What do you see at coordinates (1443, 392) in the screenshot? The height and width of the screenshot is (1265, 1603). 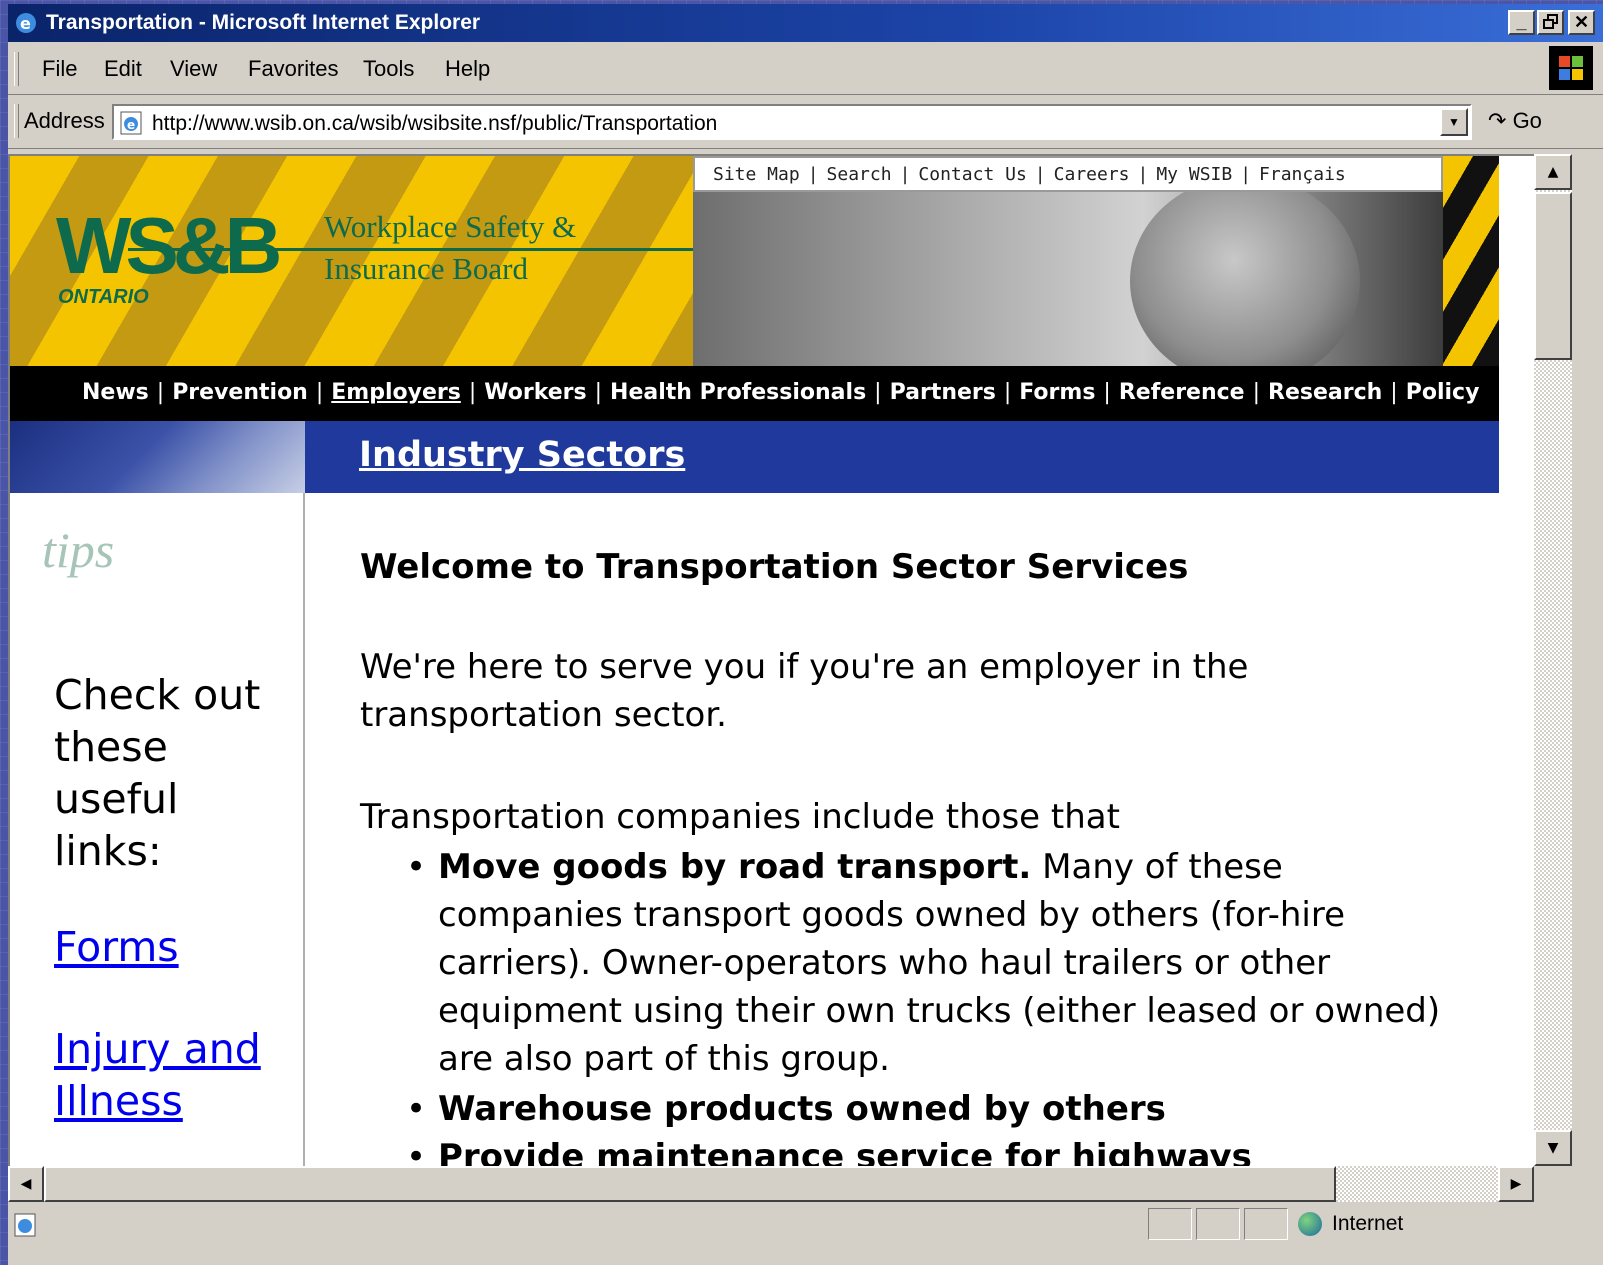 I see `nav-policy: Policy` at bounding box center [1443, 392].